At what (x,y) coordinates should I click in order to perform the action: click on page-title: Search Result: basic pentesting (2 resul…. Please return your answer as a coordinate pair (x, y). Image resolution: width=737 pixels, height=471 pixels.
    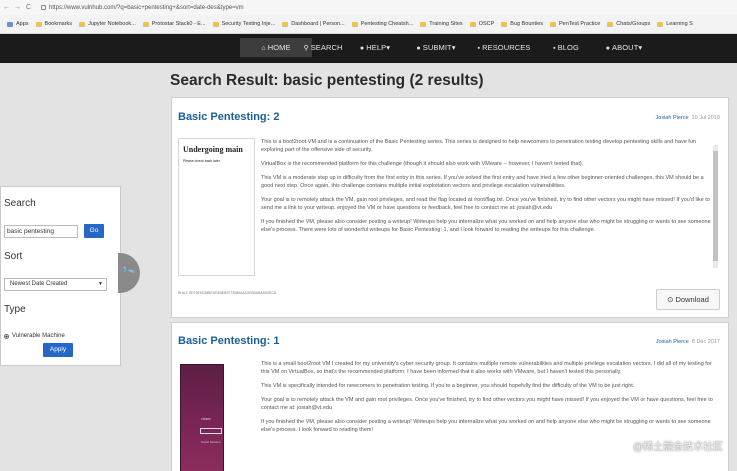
    Looking at the image, I should click on (327, 80).